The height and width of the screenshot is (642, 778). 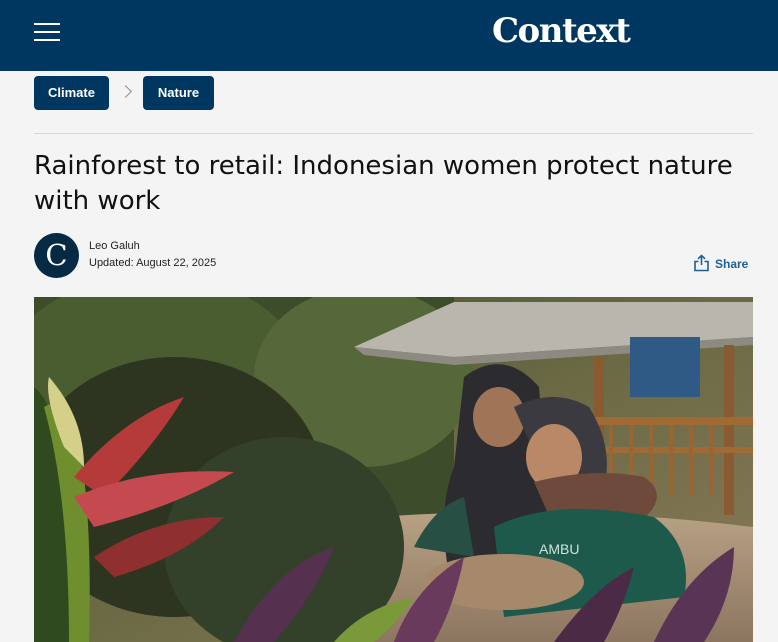 What do you see at coordinates (732, 264) in the screenshot?
I see `share-label: Share` at bounding box center [732, 264].